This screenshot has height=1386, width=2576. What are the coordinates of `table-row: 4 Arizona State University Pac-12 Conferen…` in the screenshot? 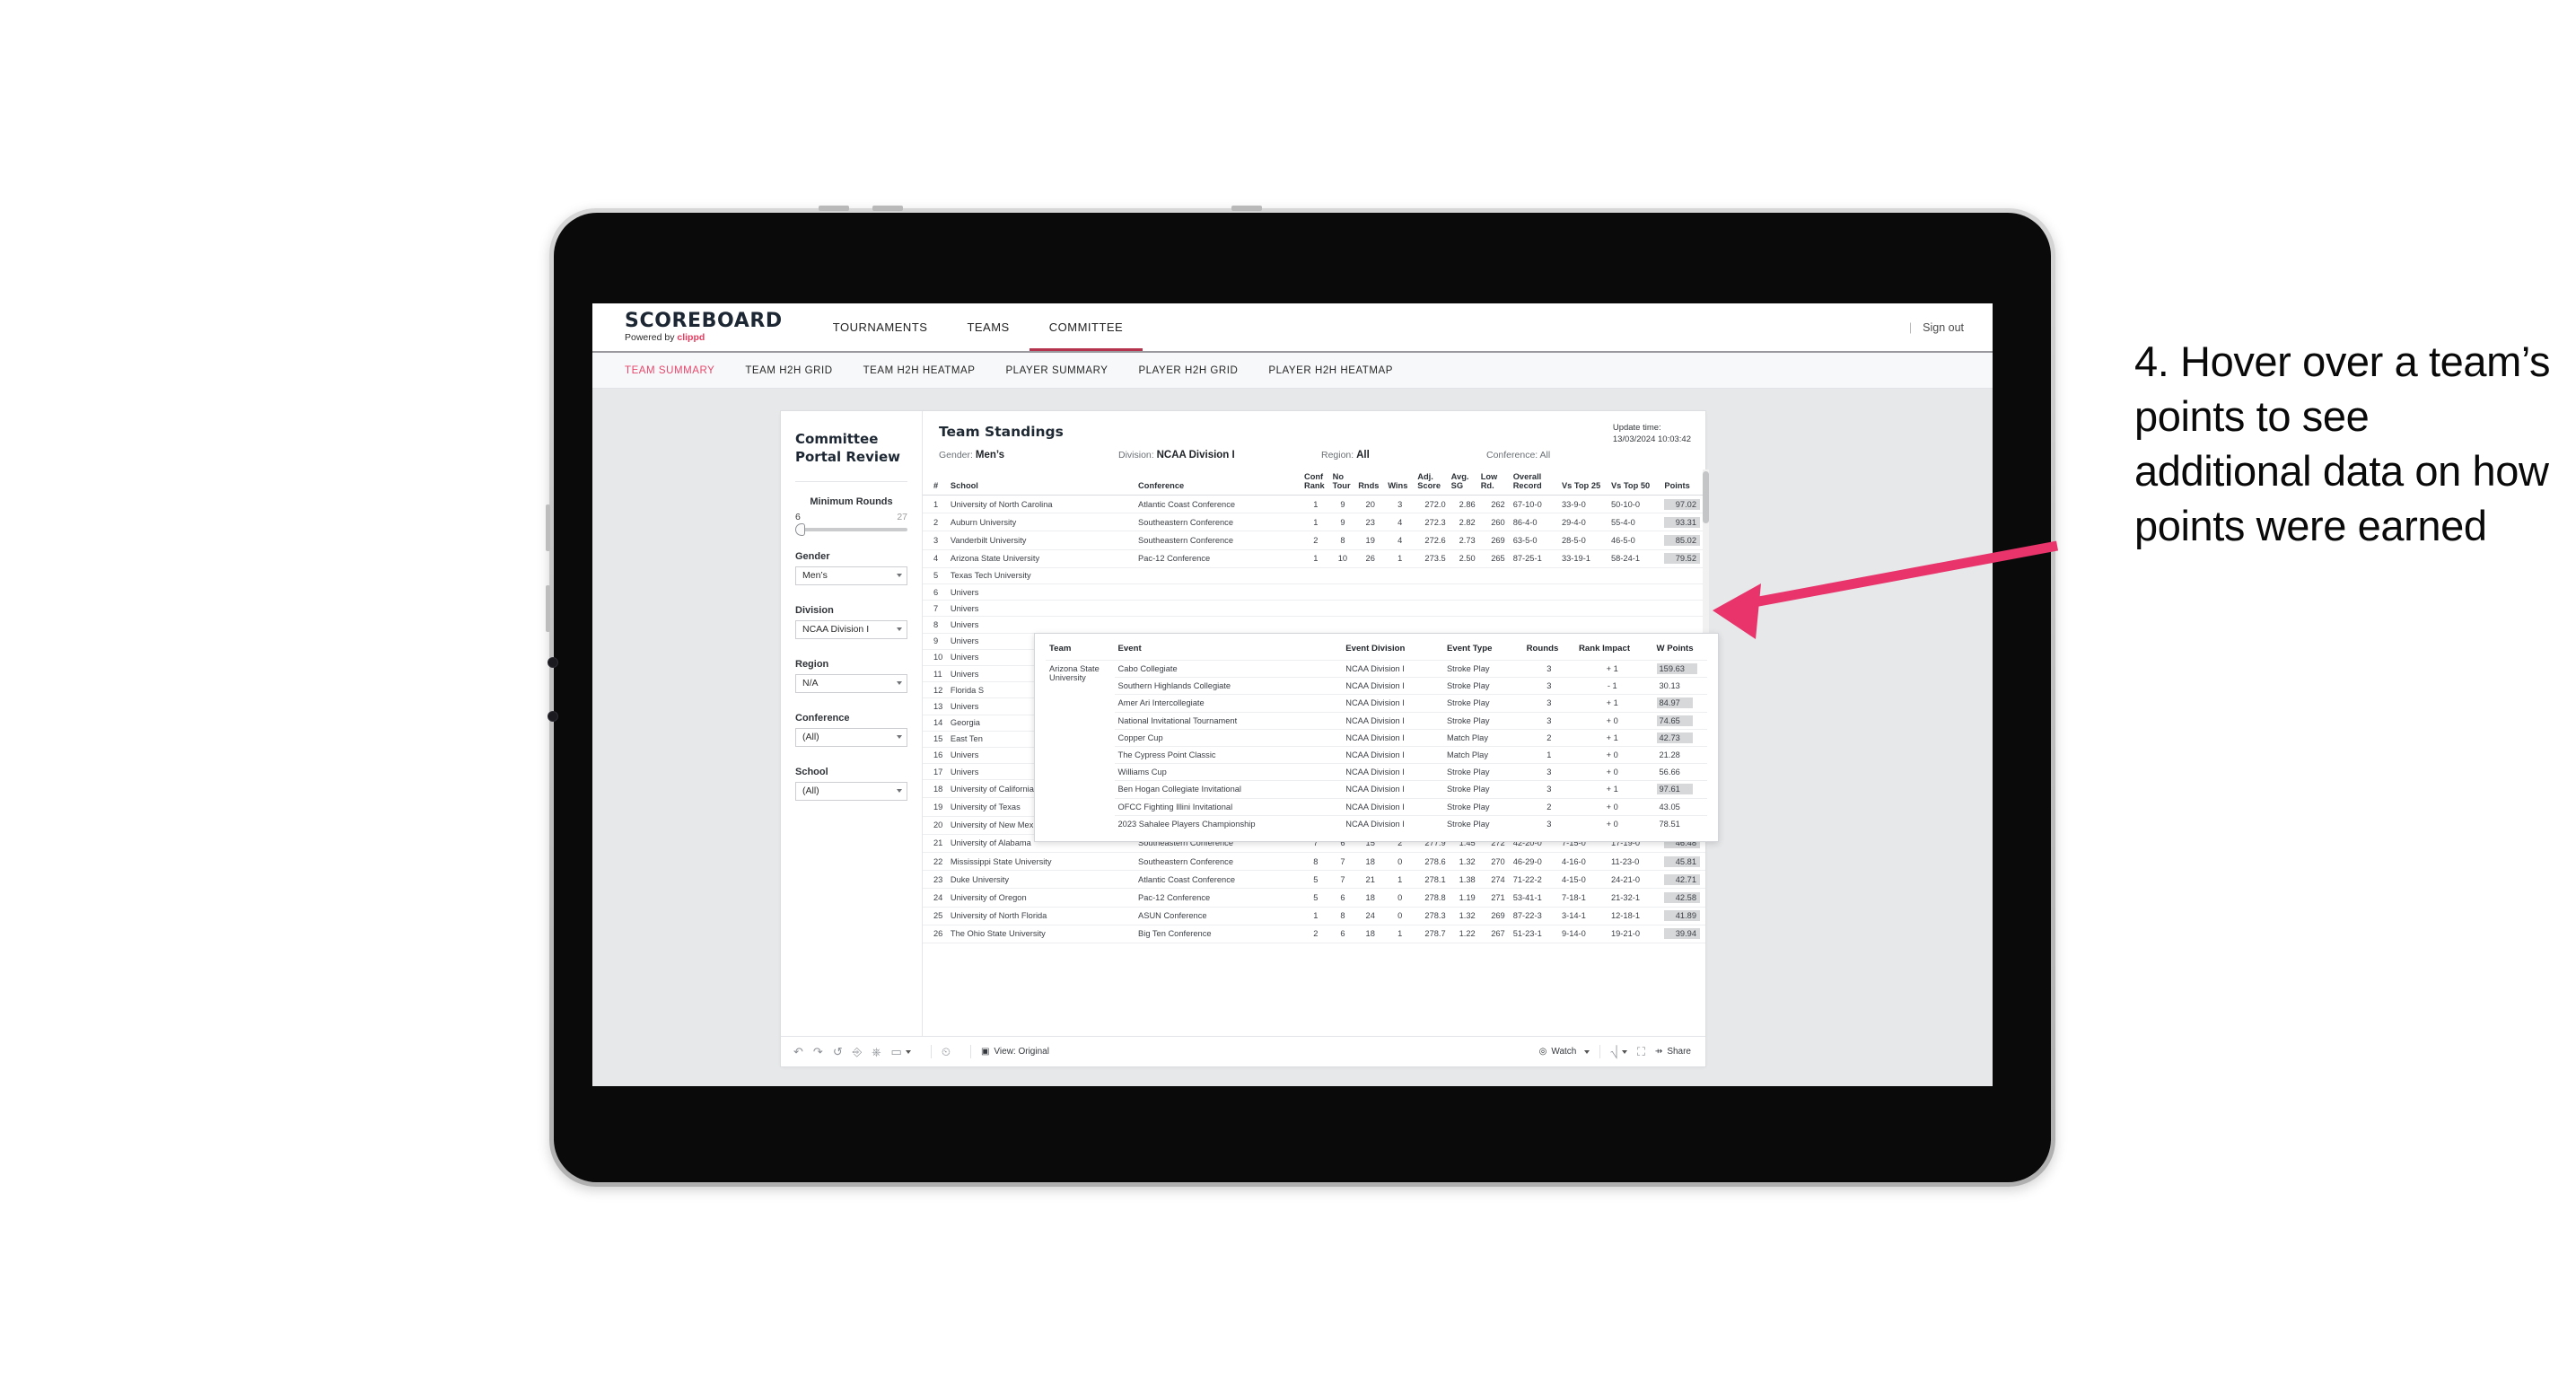 It's located at (1314, 559).